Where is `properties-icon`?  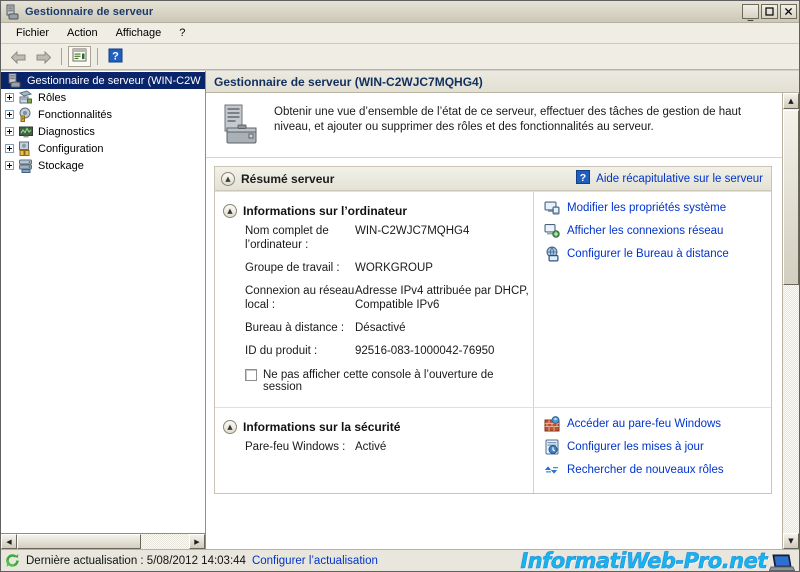
properties-icon is located at coordinates (79, 56).